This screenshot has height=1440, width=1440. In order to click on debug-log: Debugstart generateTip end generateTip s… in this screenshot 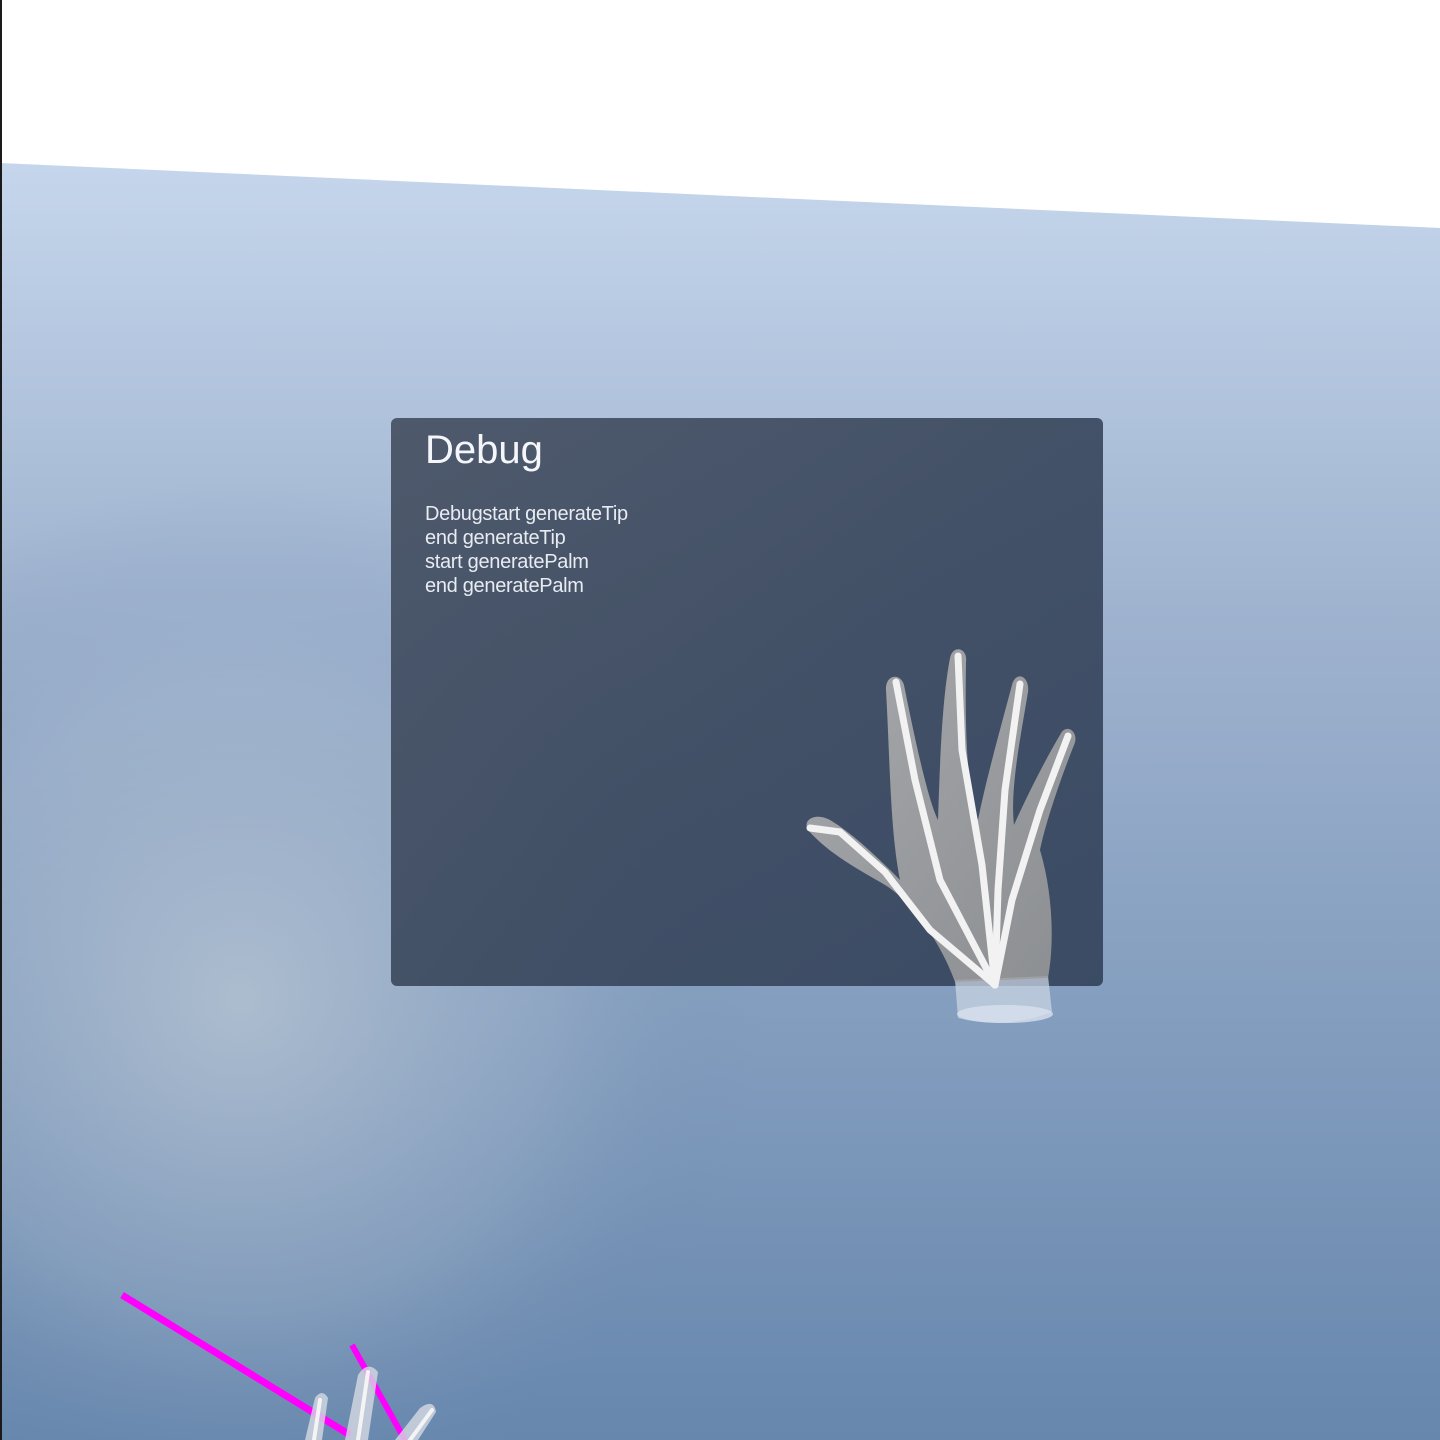, I will do `click(747, 550)`.